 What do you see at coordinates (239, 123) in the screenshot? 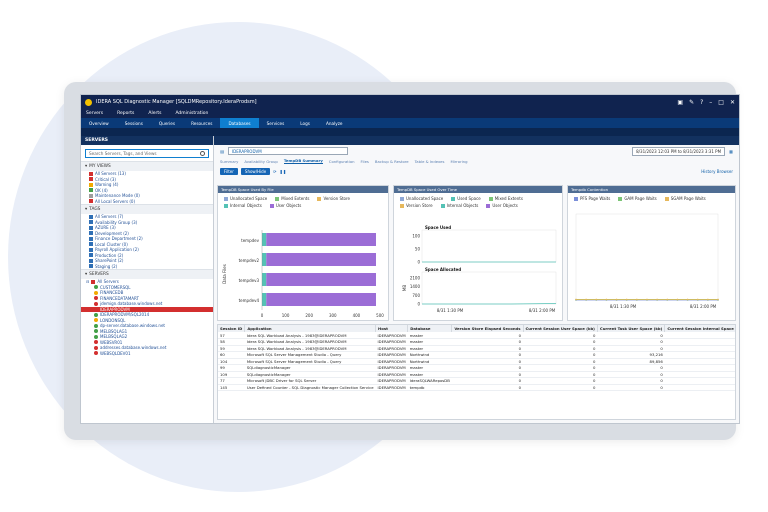
I see `tab-databases: Databases` at bounding box center [239, 123].